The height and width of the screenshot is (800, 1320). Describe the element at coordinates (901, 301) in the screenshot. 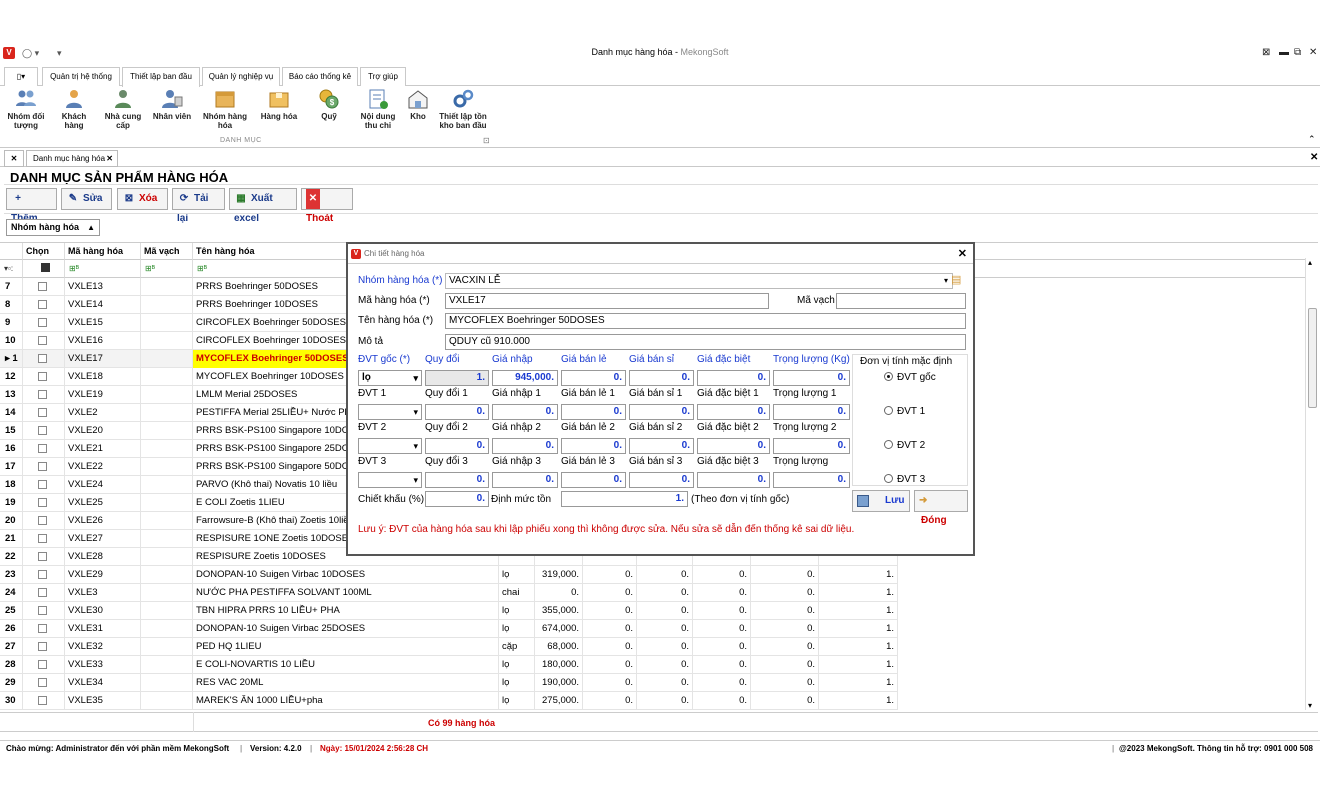

I see `barcode-input` at that location.